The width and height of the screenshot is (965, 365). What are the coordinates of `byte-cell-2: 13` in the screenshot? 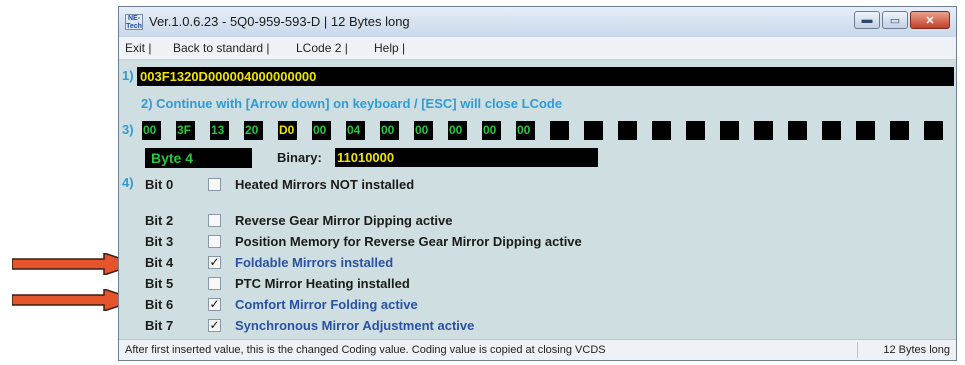 It's located at (219, 130).